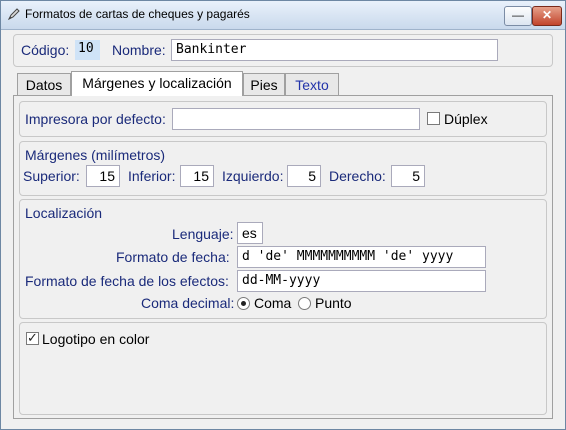 The image size is (566, 430). Describe the element at coordinates (203, 234) in the screenshot. I see `lenguaje-label: Lenguaje:` at that location.